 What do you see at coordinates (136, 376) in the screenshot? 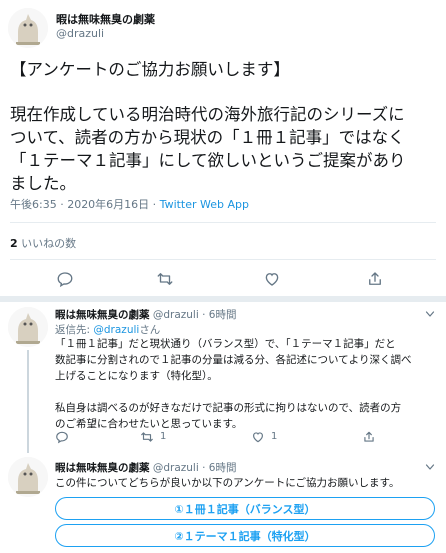
I see `reply-text-line: 上げることになります（特化型）。` at bounding box center [136, 376].